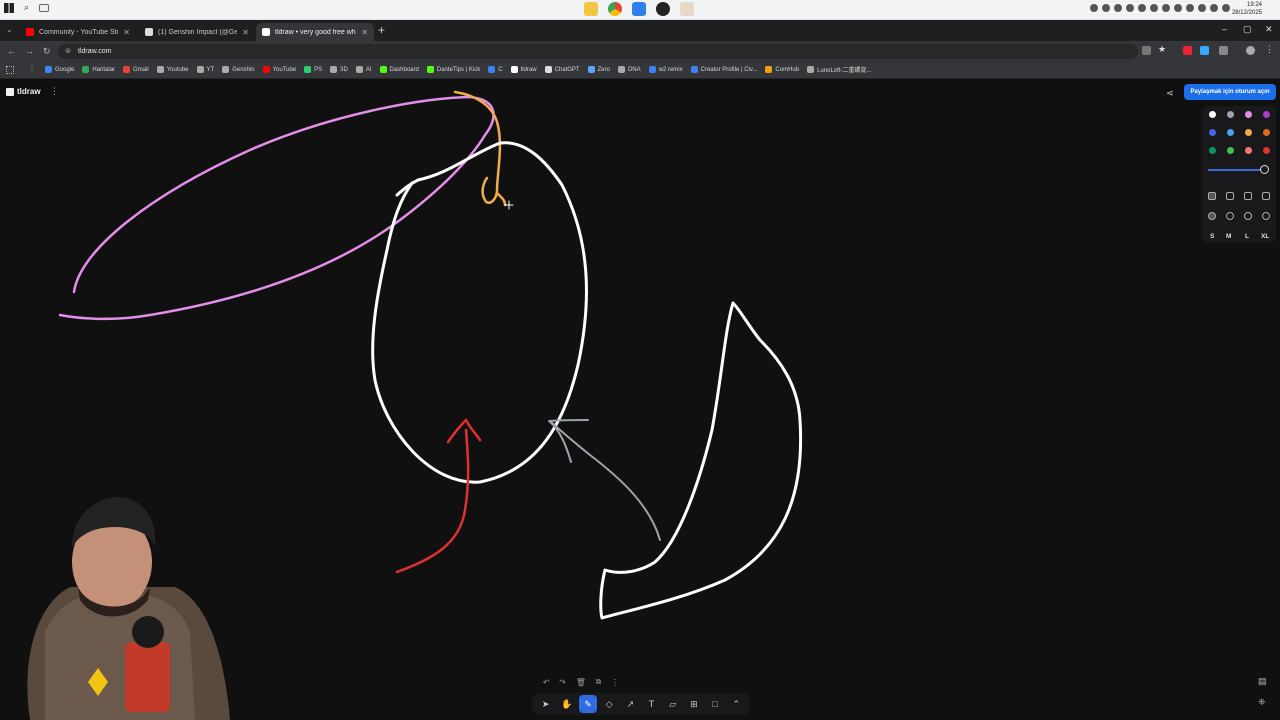 The width and height of the screenshot is (1280, 720). I want to click on size-l-button: L, so click(1247, 236).